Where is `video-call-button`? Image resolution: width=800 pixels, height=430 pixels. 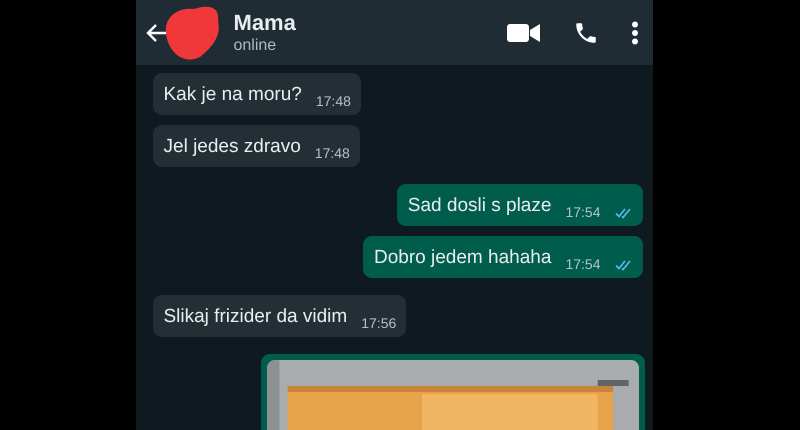
video-call-button is located at coordinates (523, 33).